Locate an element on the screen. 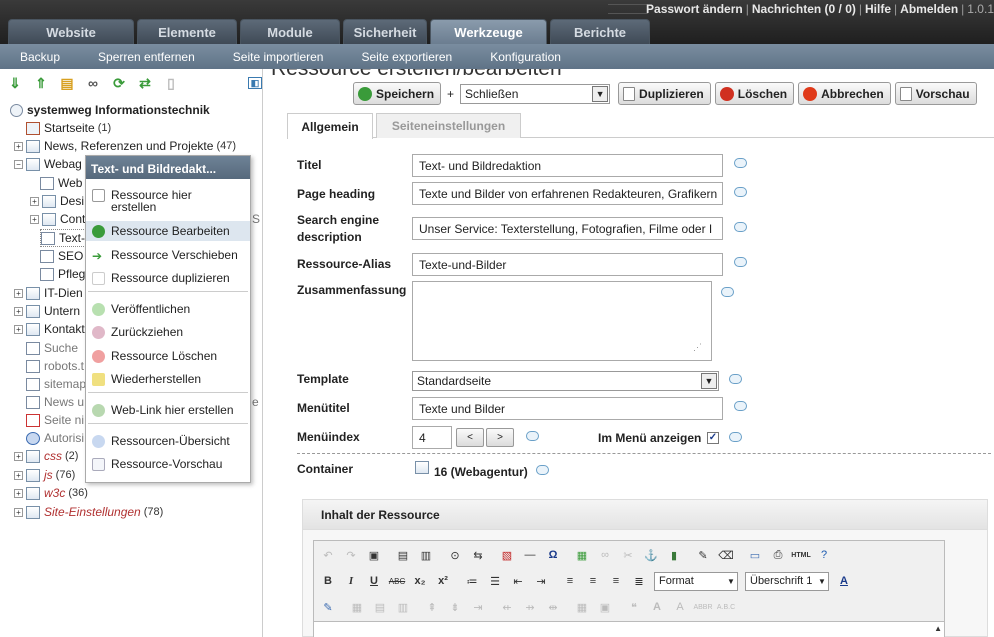 The image size is (994, 637). paste-icon: ▤ is located at coordinates (403, 555).